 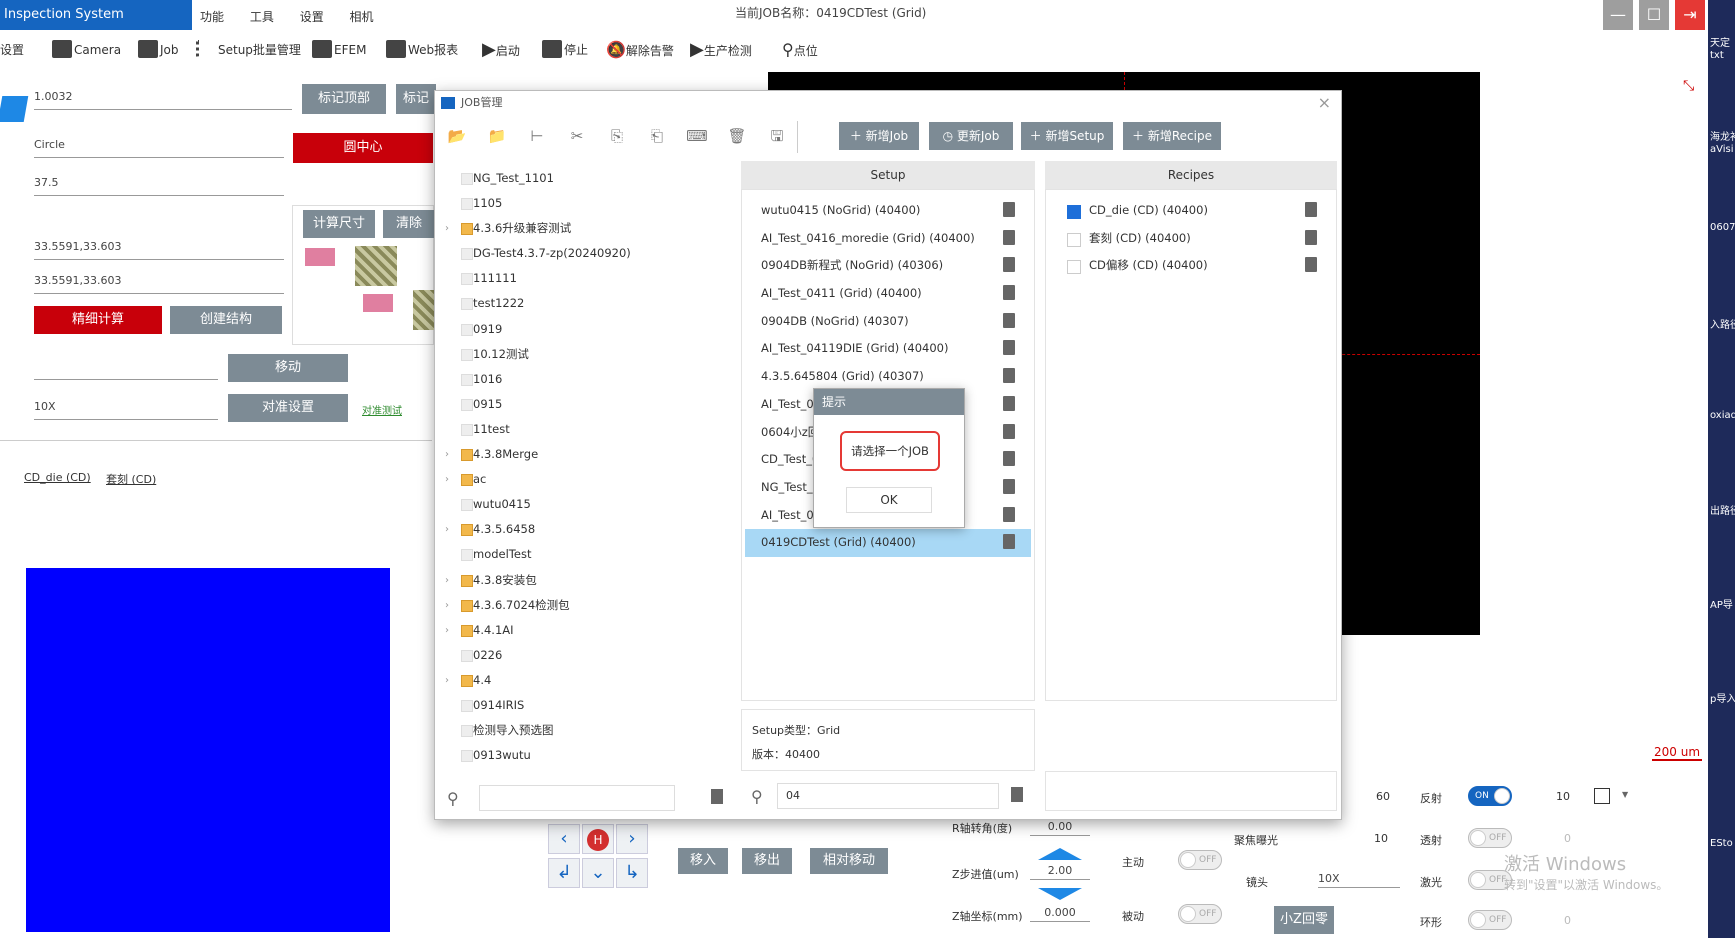 I want to click on tree-item: test1222, so click(x=575, y=303).